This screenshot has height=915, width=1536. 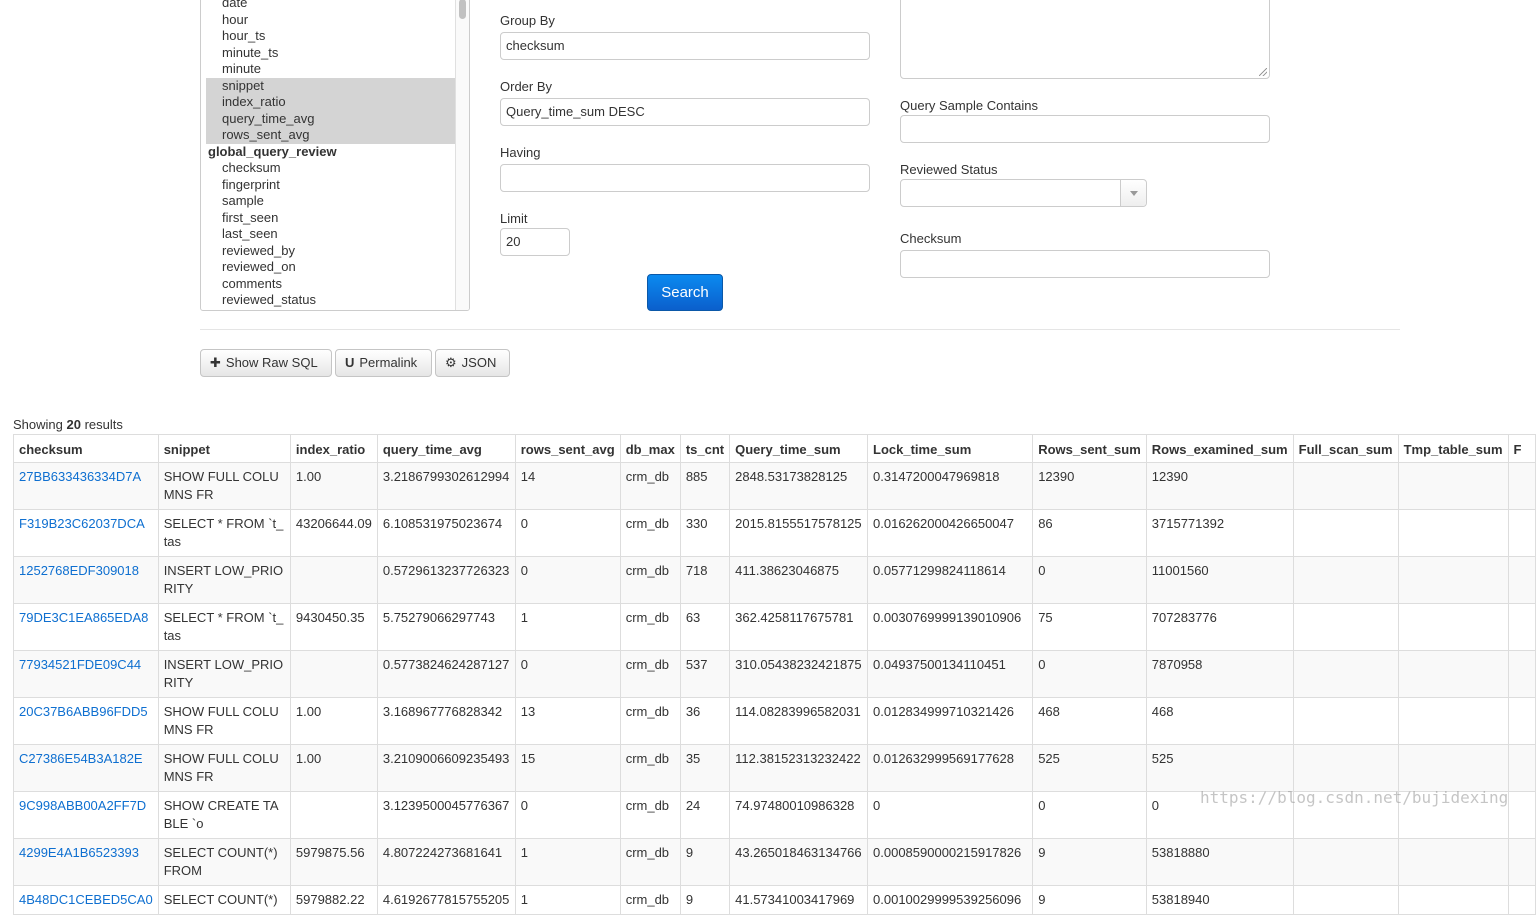 What do you see at coordinates (82, 805) in the screenshot?
I see `checksum-link: 9C998ABB00A2FF7D` at bounding box center [82, 805].